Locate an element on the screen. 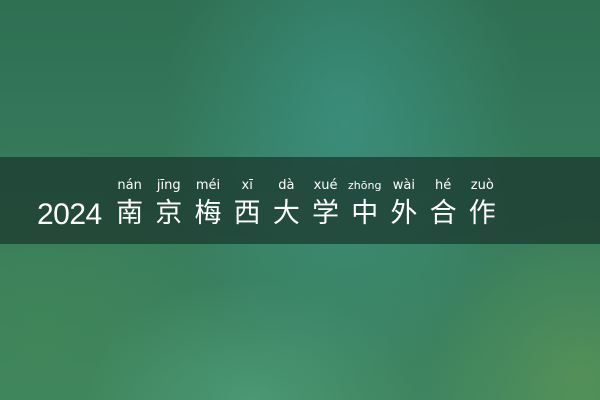 Image resolution: width=600 pixels, height=400 pixels. title-char: zuò 作 is located at coordinates (482, 205).